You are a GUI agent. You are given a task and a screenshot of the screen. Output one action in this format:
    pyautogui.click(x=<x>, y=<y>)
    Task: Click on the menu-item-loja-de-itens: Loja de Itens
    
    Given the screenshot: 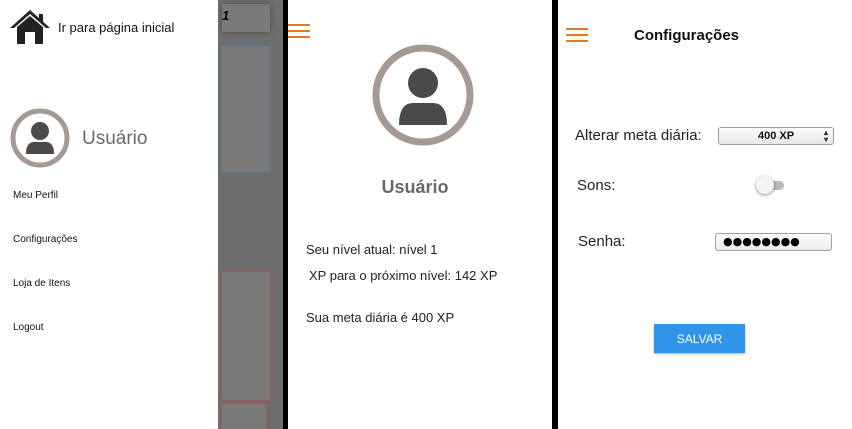 What is the action you would take?
    pyautogui.click(x=41, y=283)
    